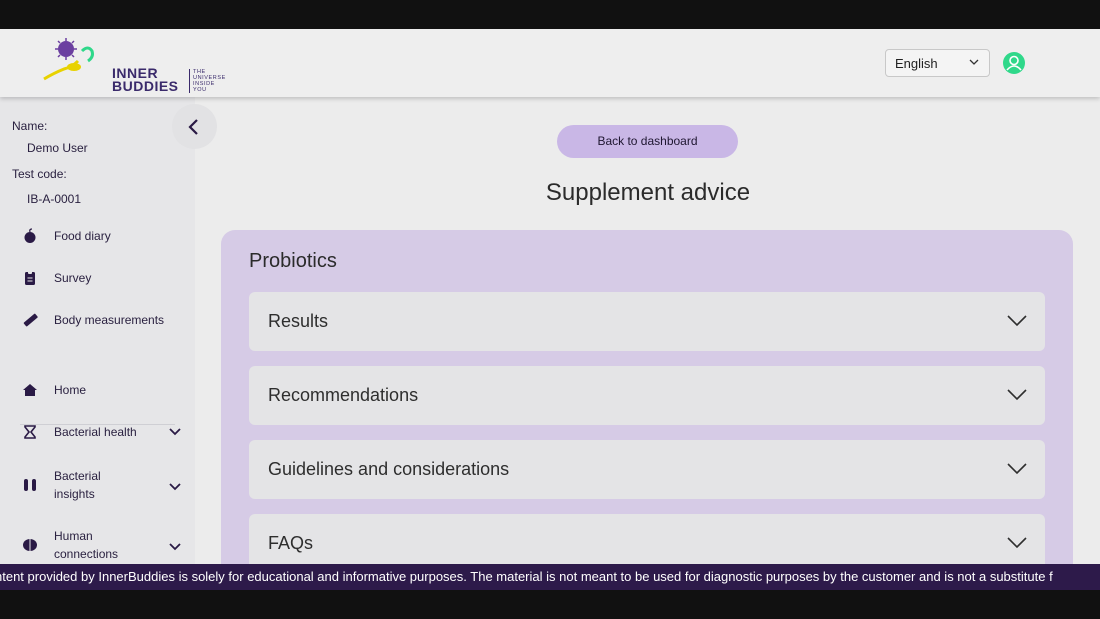 The image size is (1100, 619). I want to click on section-title: Probiotics, so click(293, 261).